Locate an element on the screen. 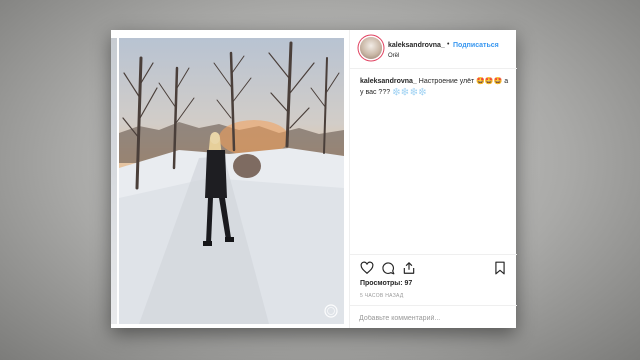 The width and height of the screenshot is (640, 360). previous-photo-edge is located at coordinates (114, 181).